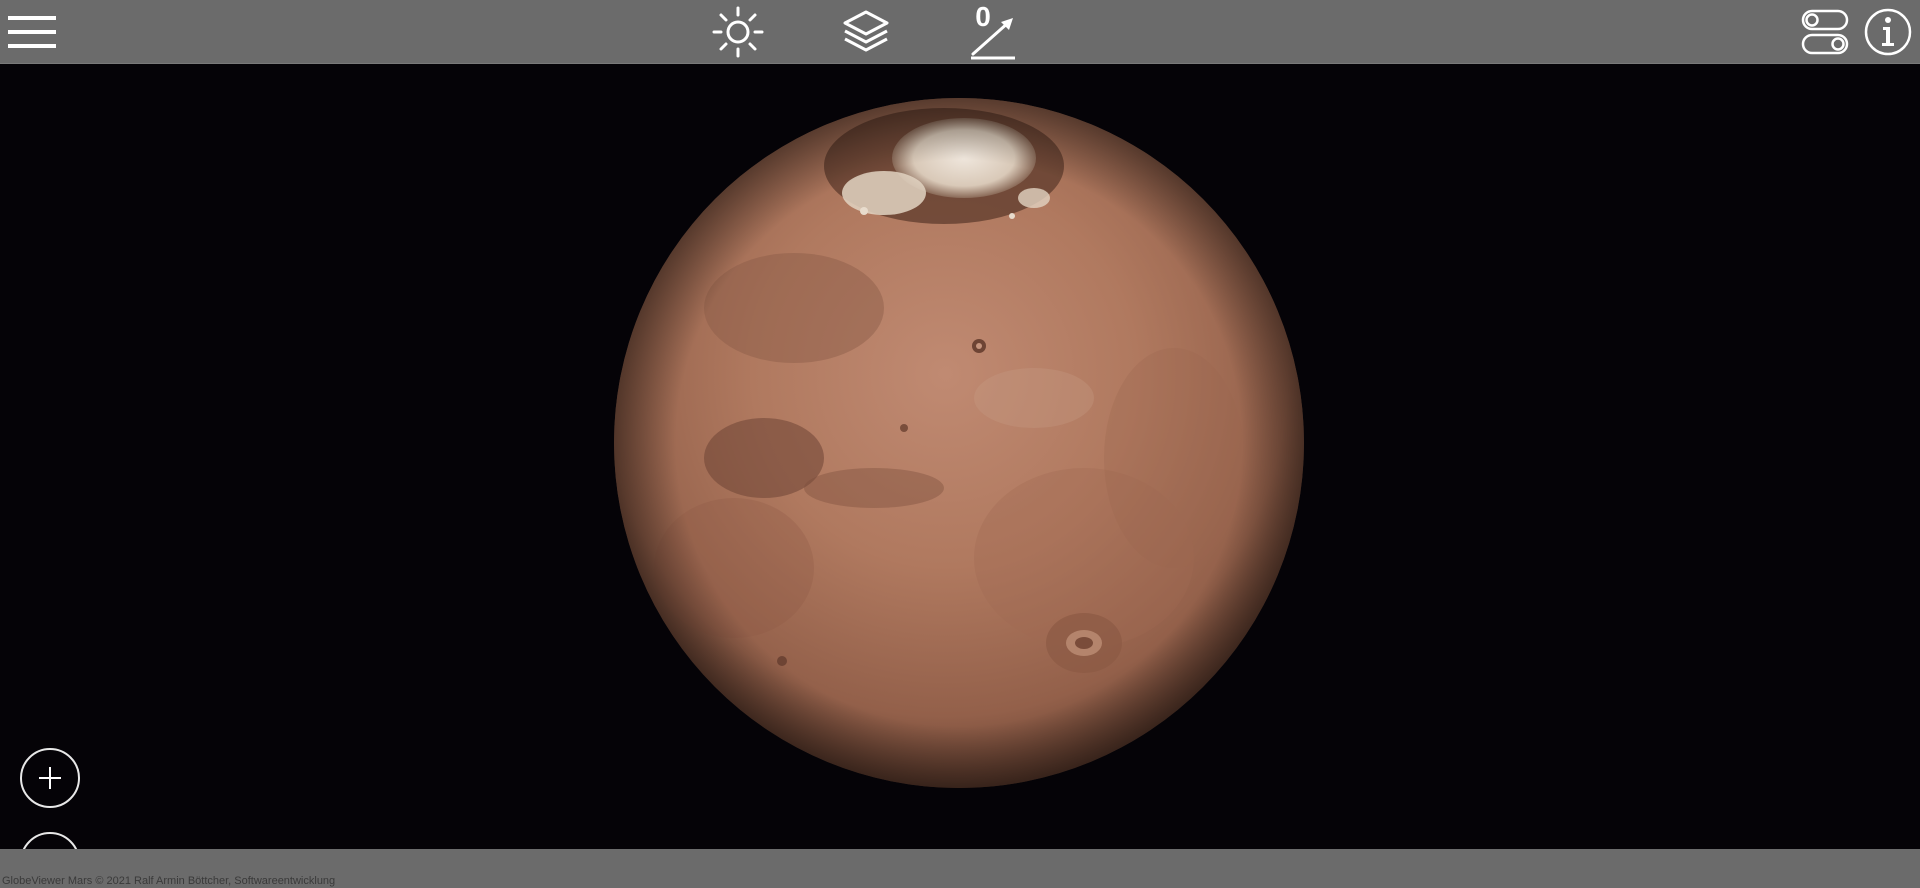 The width and height of the screenshot is (1920, 888). I want to click on zoom-in-button, so click(50, 778).